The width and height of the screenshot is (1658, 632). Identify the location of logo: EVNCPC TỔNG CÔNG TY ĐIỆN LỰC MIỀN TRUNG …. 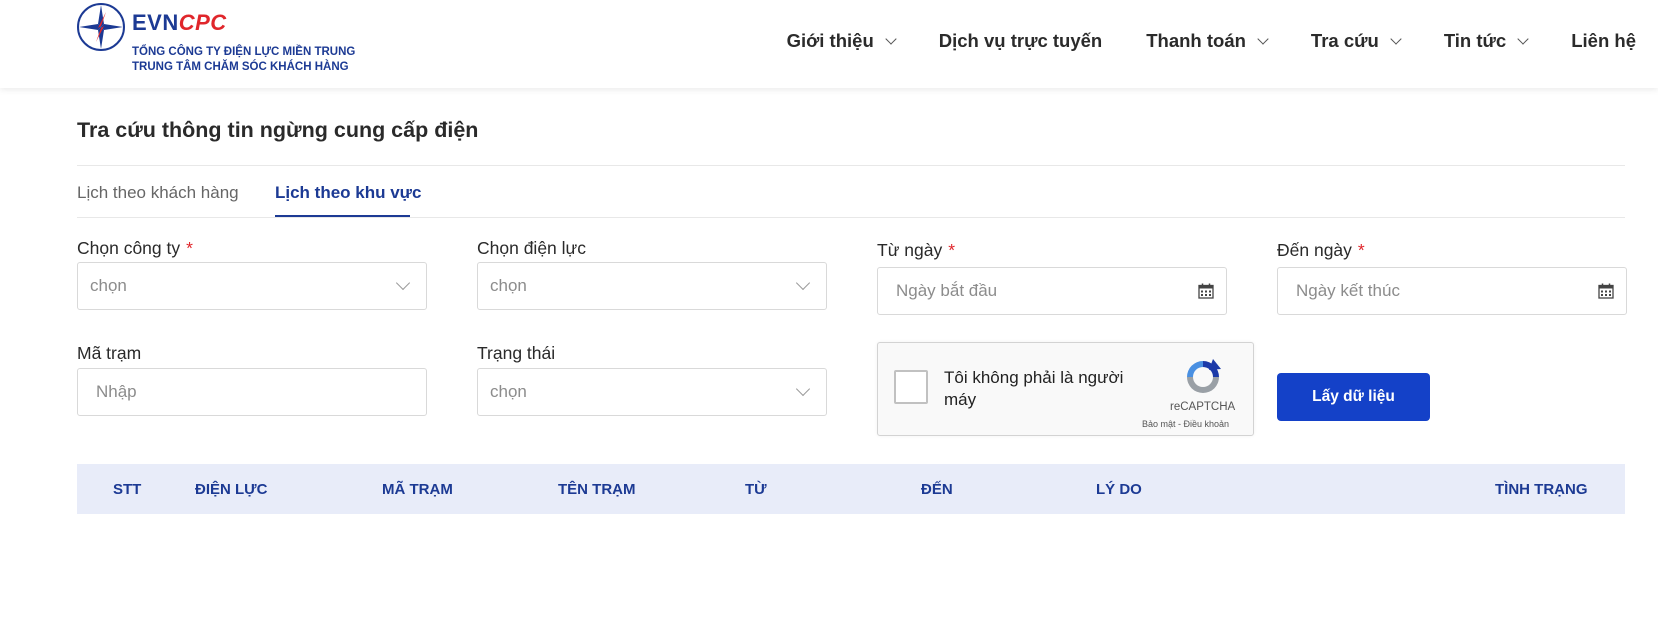
(215, 42).